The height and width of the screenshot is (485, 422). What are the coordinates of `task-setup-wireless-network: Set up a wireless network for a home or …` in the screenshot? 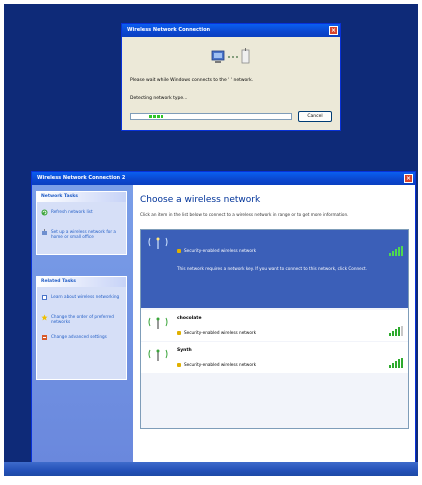 It's located at (82, 234).